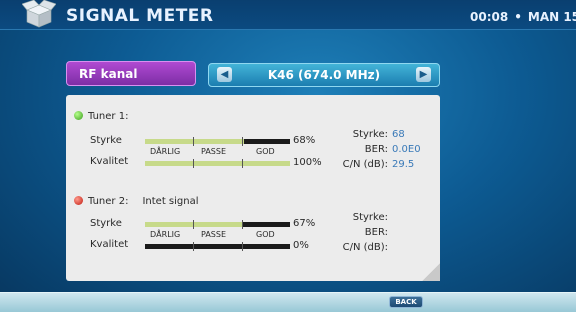 This screenshot has height=312, width=576. I want to click on channel-value: K46 (674.0 MHz), so click(324, 75).